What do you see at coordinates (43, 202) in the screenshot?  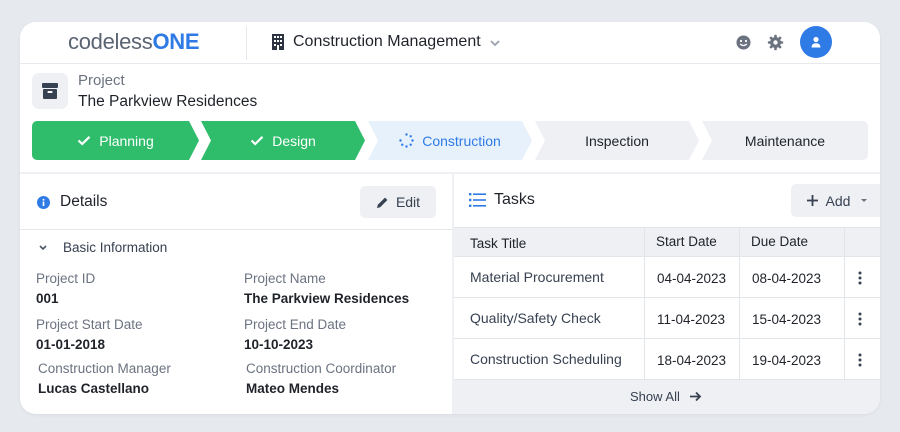 I see `info-icon` at bounding box center [43, 202].